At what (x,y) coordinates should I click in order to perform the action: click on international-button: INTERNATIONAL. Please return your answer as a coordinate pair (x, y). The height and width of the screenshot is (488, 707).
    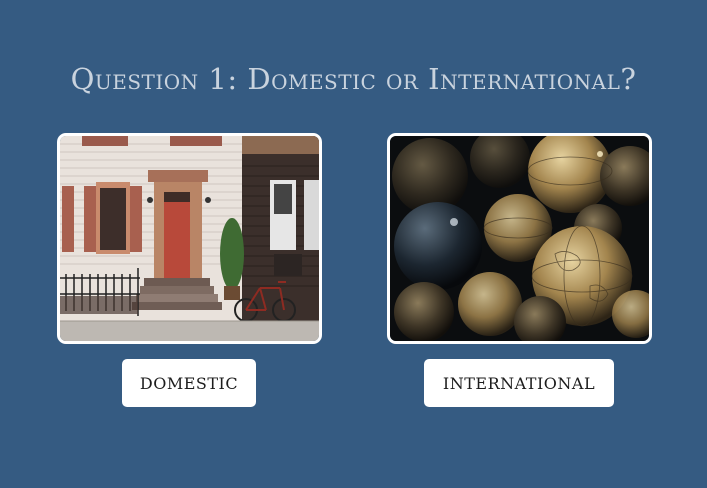
    Looking at the image, I should click on (519, 383).